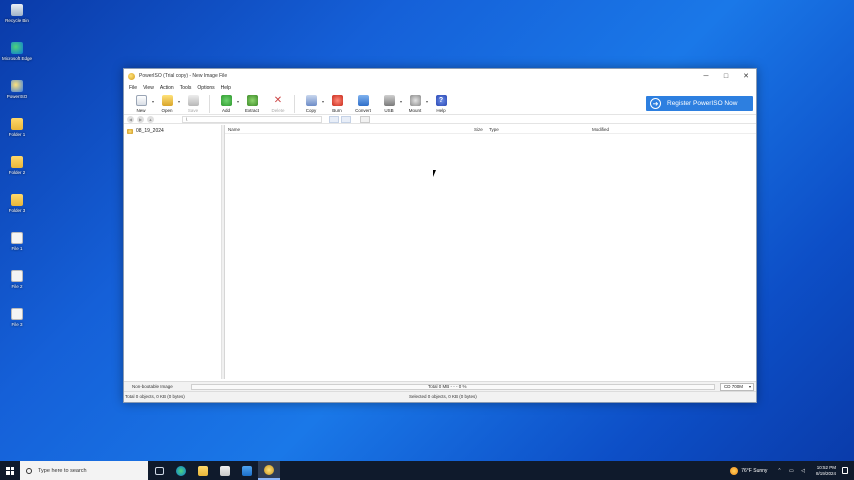  Describe the element at coordinates (17, 134) in the screenshot. I see `desktop-icon-label: Folder 1` at that location.